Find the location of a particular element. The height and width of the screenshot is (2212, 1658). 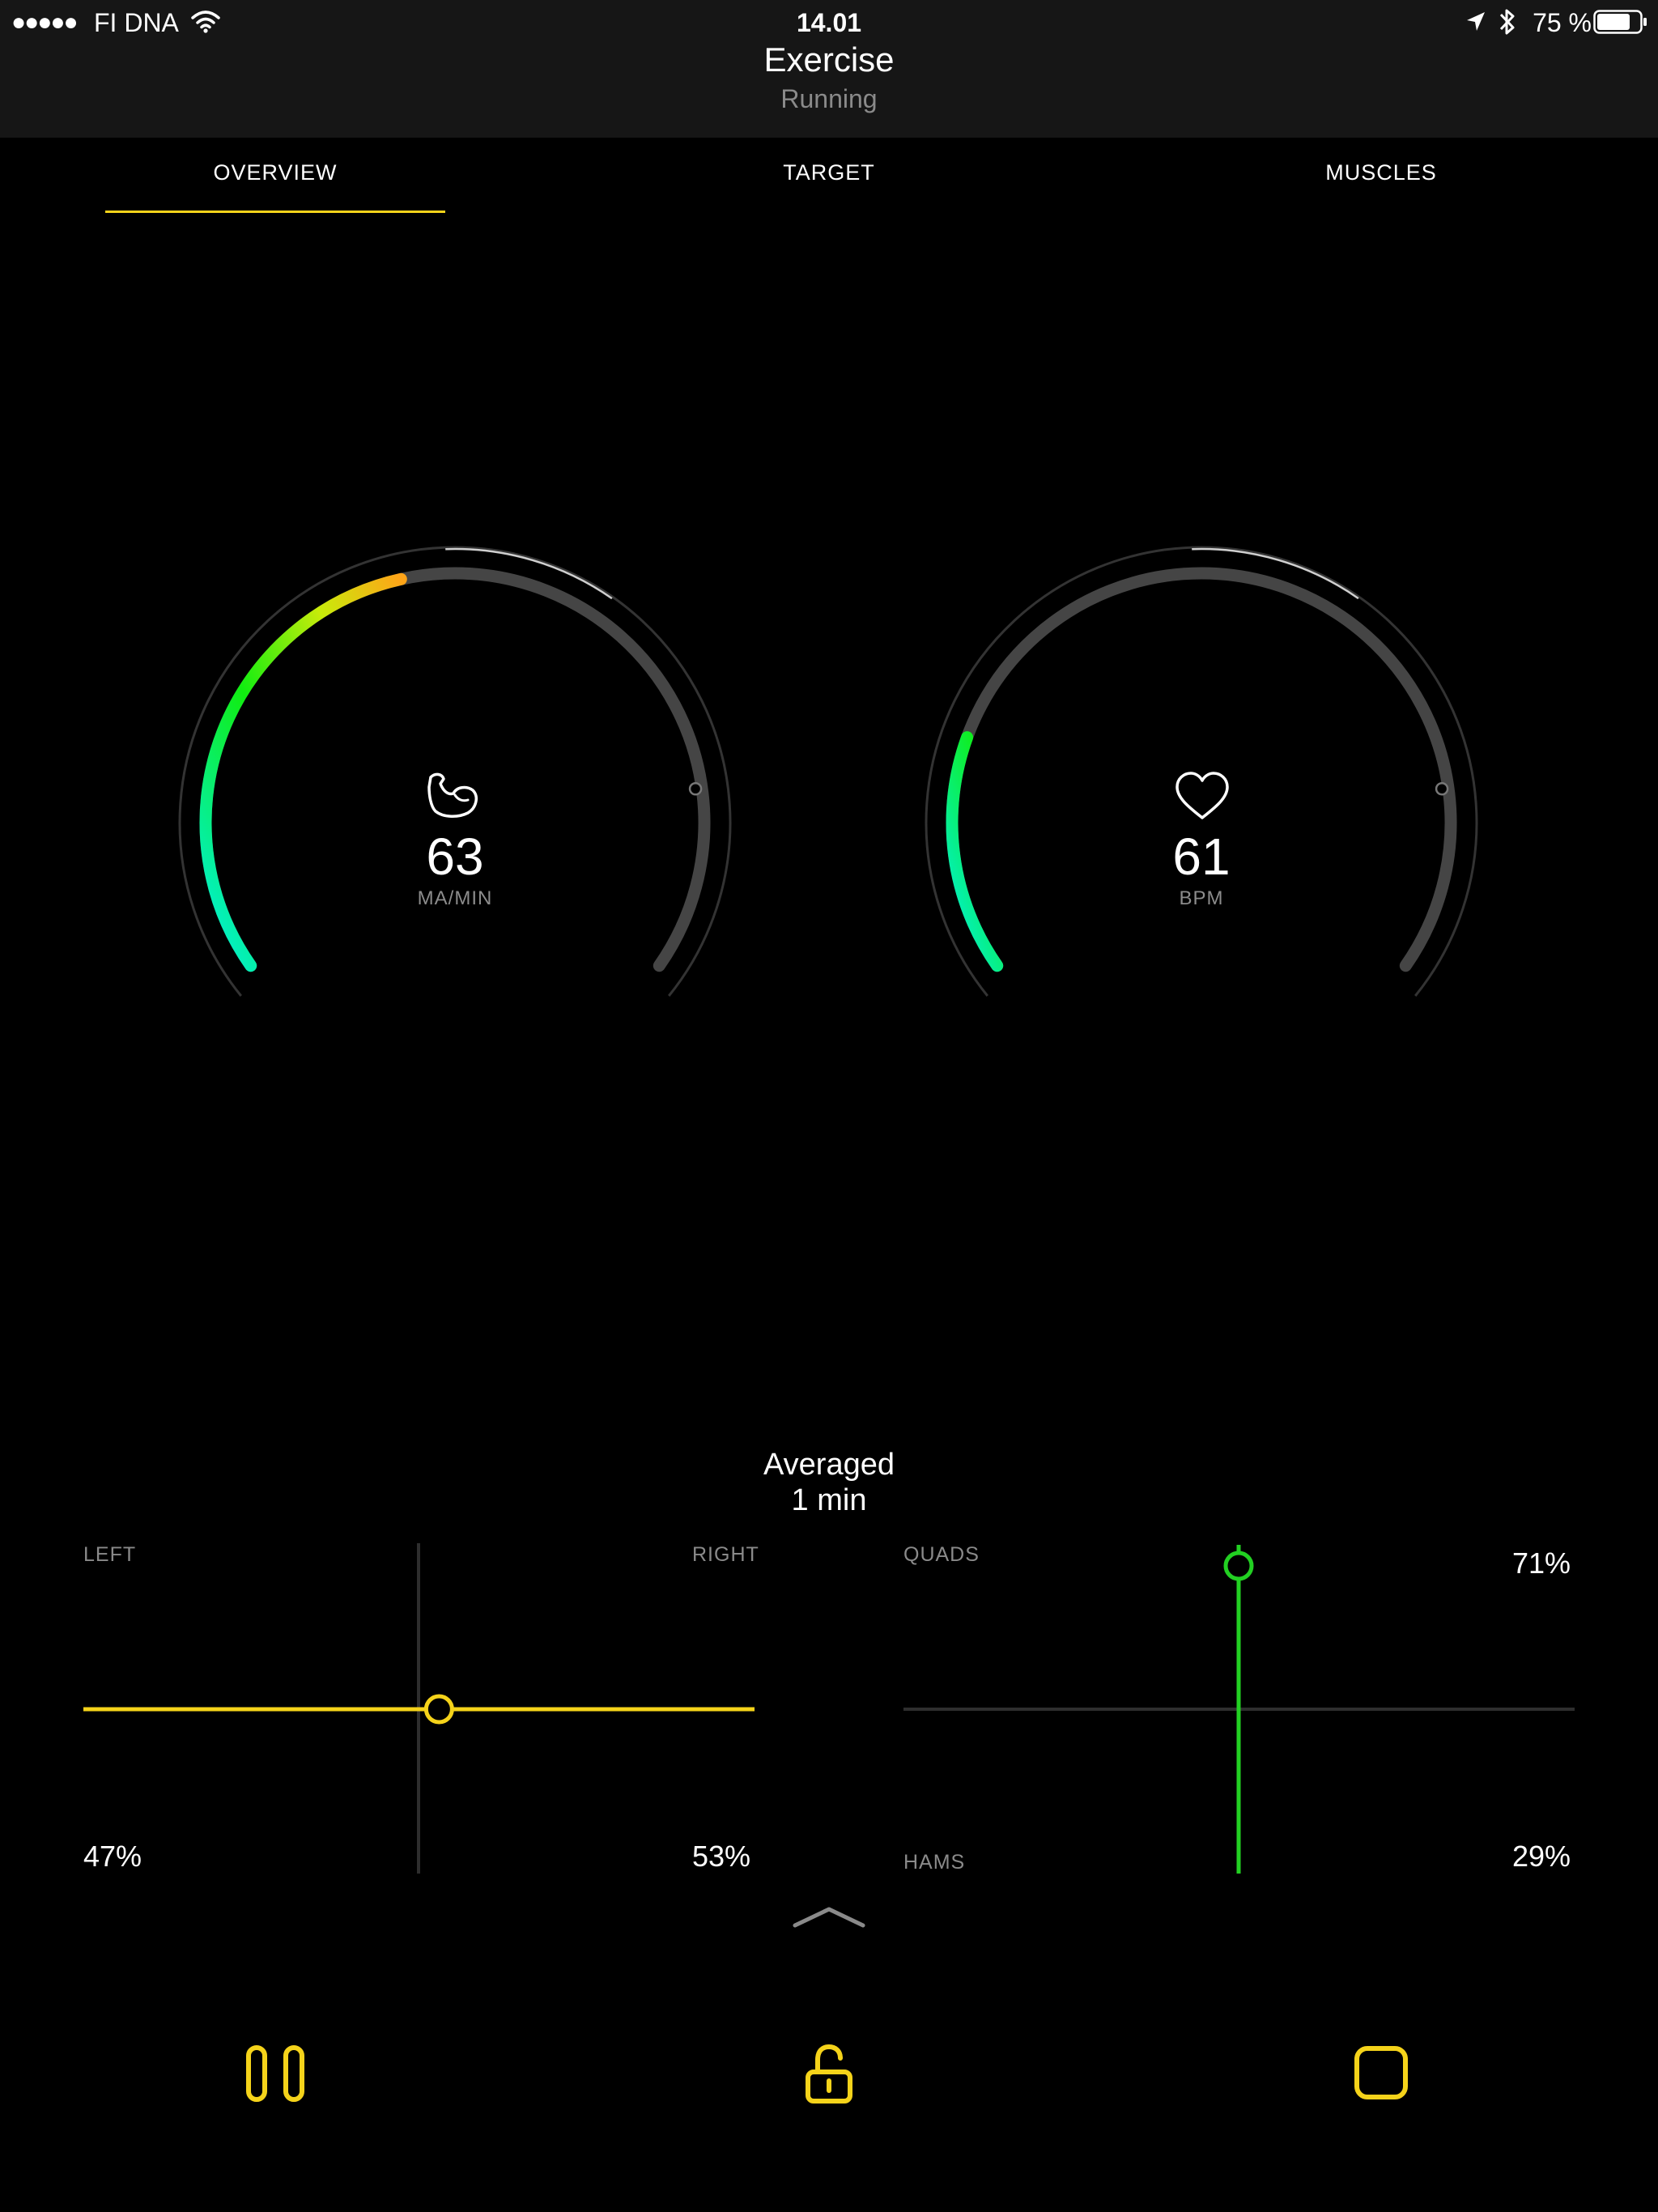

averaged-label: Averaged is located at coordinates (829, 1465).